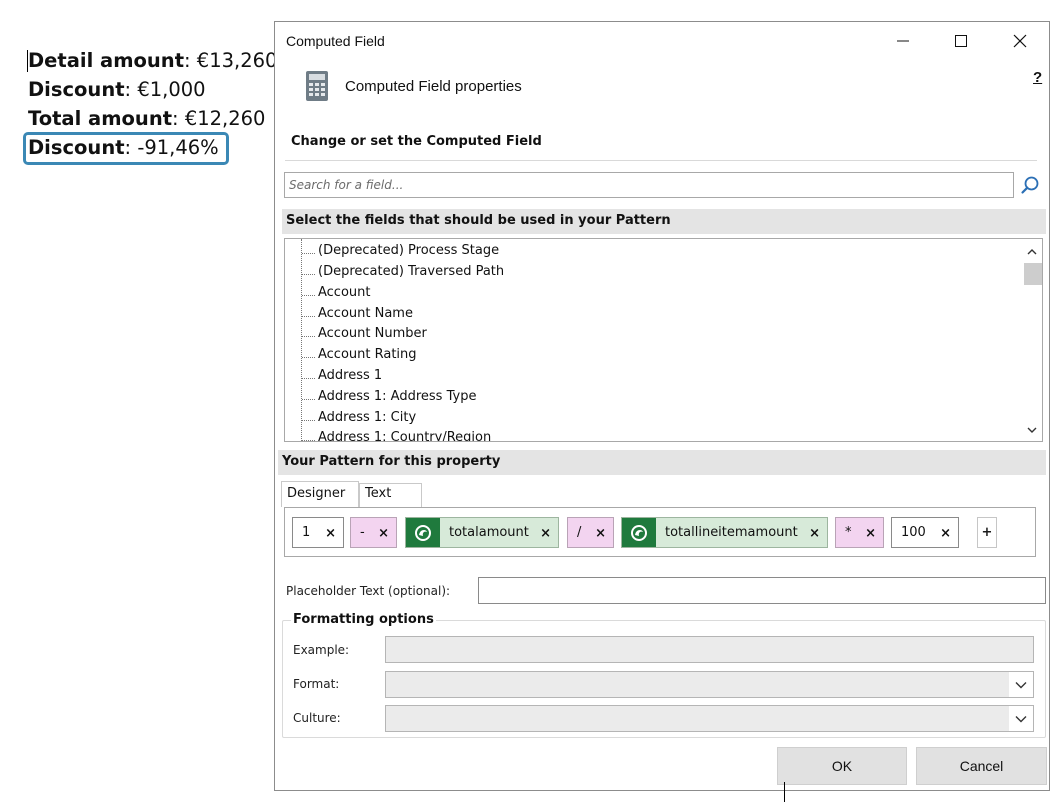  I want to click on token-text: totalamount, so click(489, 532).